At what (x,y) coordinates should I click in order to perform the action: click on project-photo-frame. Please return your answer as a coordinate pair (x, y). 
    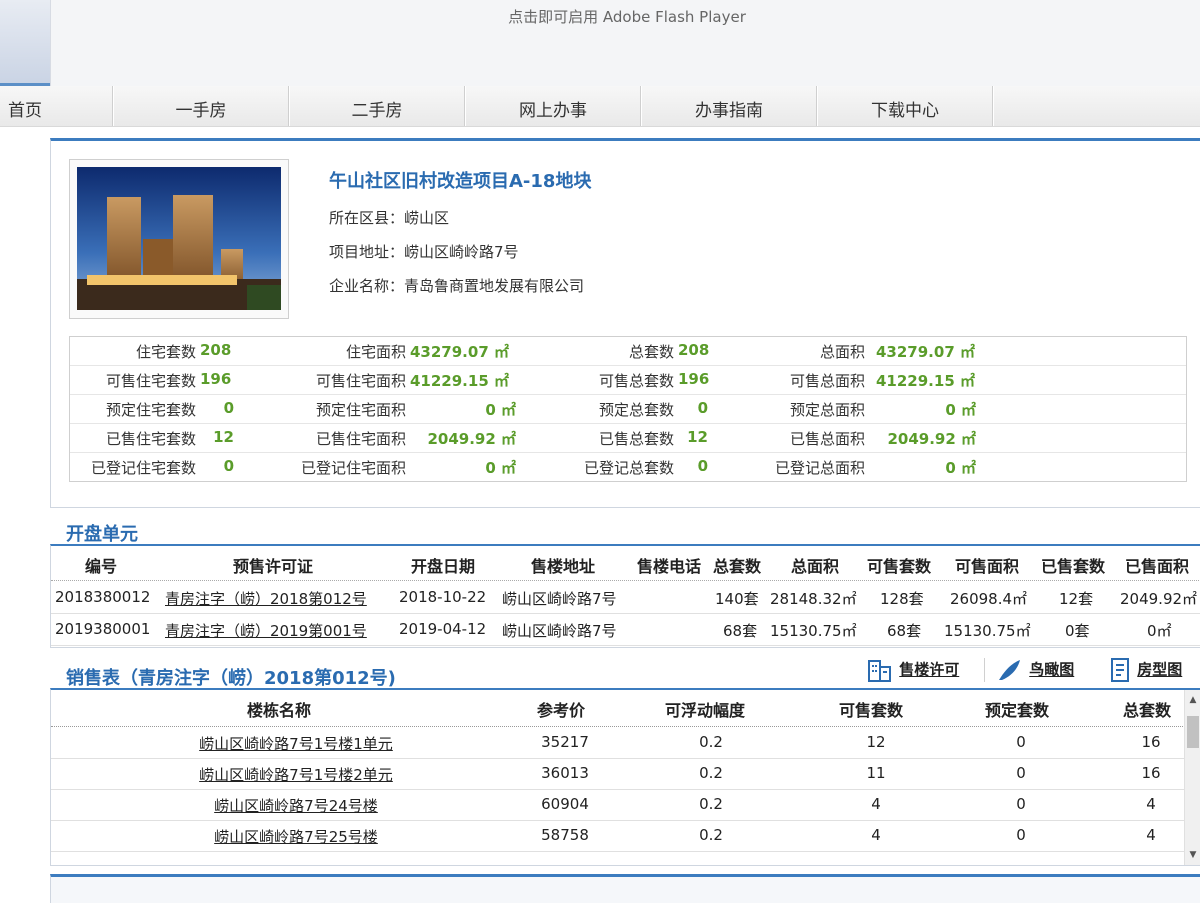
    Looking at the image, I should click on (179, 239).